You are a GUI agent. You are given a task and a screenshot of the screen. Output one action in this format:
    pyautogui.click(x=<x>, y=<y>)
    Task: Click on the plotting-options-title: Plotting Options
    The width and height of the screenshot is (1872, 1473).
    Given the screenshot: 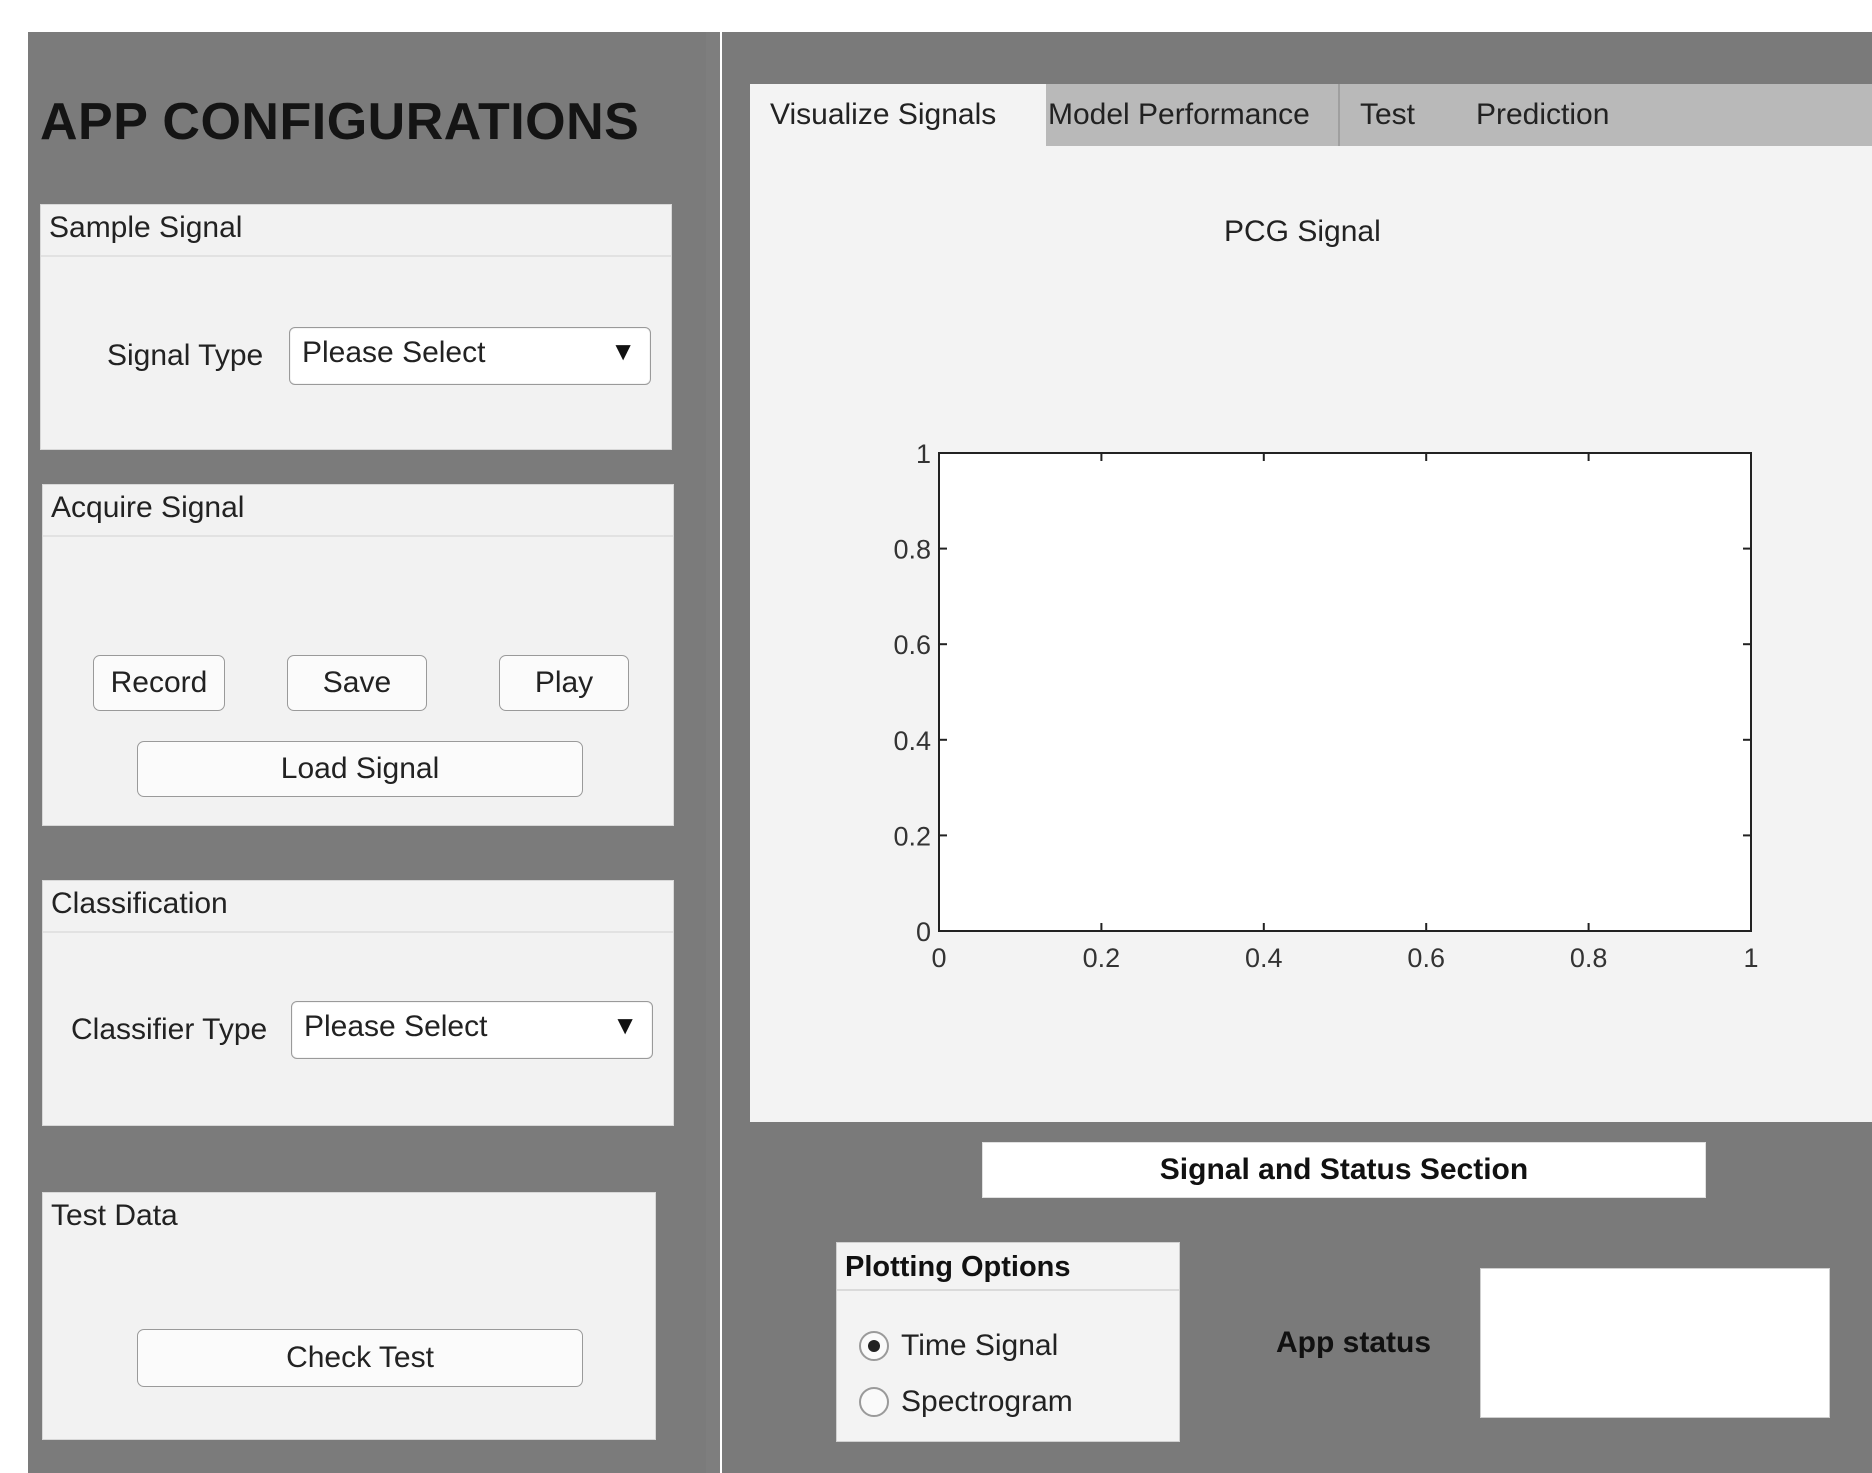 What is the action you would take?
    pyautogui.click(x=958, y=1267)
    